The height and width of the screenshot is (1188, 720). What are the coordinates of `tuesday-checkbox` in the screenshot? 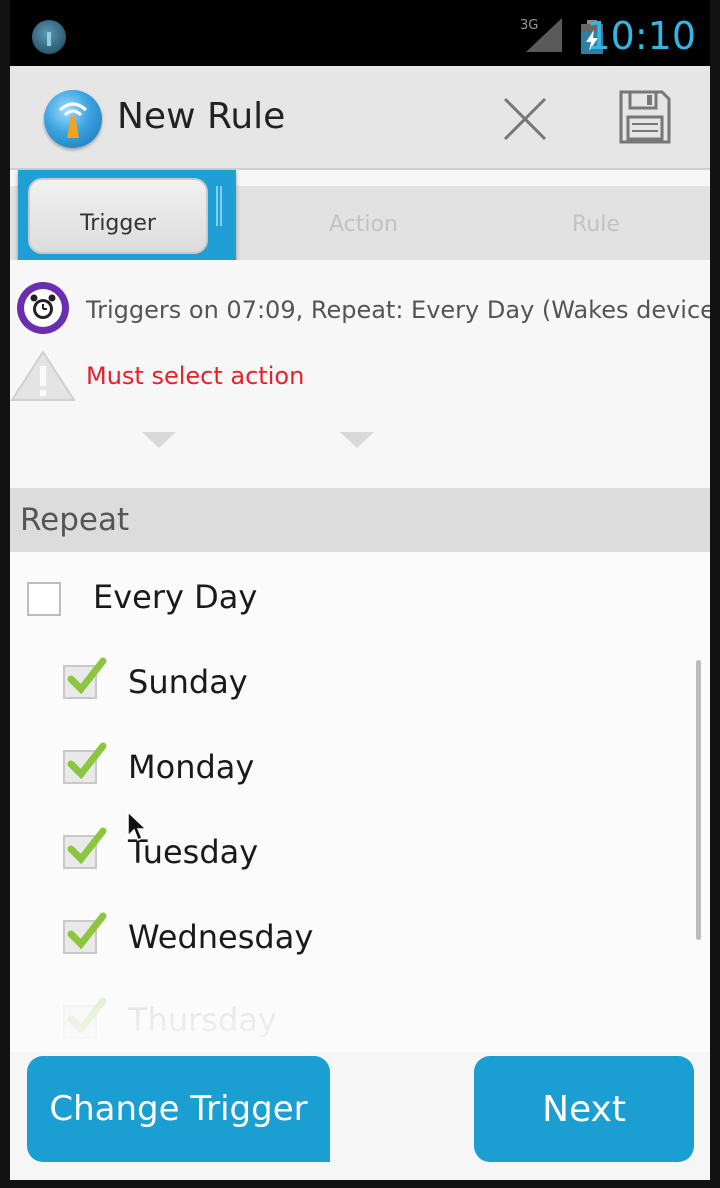 It's located at (85, 848).